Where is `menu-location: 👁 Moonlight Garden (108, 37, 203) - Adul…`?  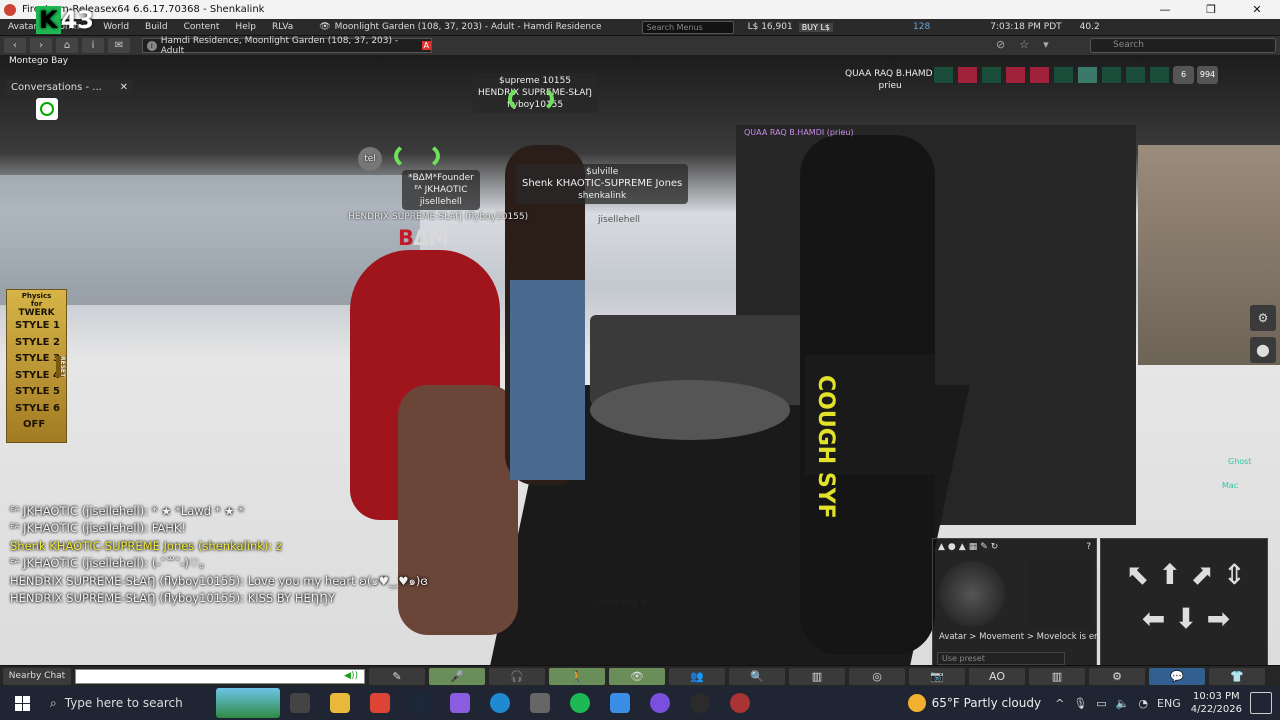 menu-location: 👁 Moonlight Garden (108, 37, 203) - Adul… is located at coordinates (460, 27).